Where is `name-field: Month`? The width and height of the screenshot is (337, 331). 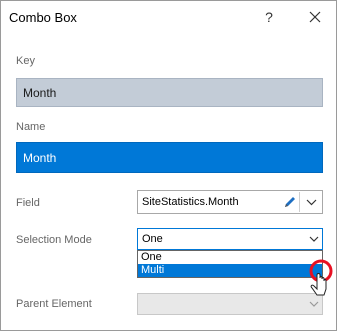 name-field: Month is located at coordinates (169, 157).